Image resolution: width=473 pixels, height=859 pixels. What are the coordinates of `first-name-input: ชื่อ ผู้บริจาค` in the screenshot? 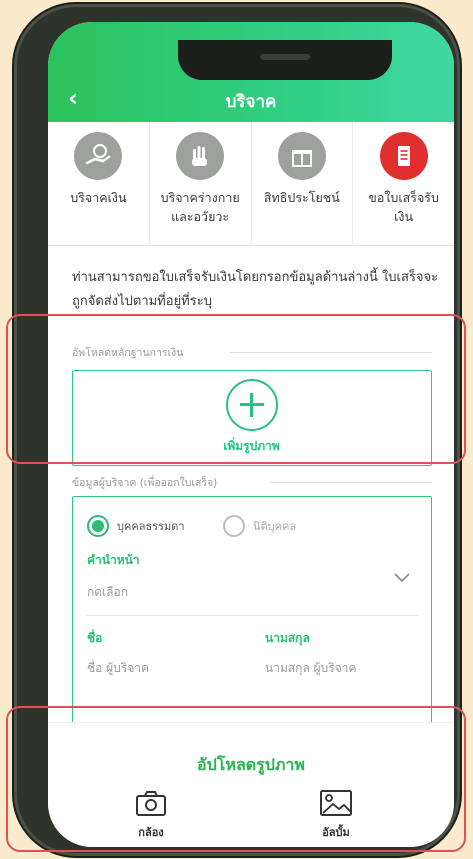 It's located at (118, 668).